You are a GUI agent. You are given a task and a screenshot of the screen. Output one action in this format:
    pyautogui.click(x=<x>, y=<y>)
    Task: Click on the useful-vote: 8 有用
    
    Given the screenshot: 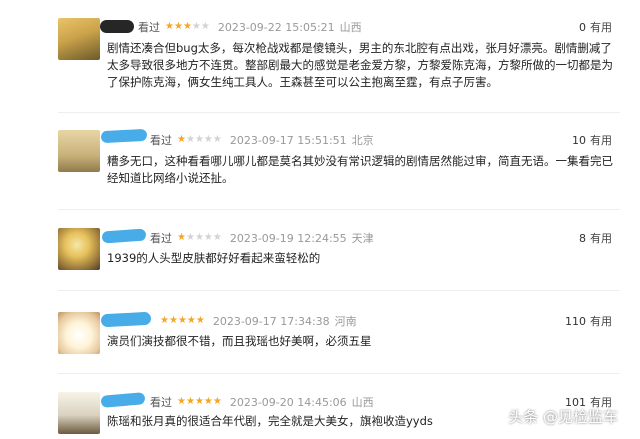 What is the action you would take?
    pyautogui.click(x=595, y=238)
    